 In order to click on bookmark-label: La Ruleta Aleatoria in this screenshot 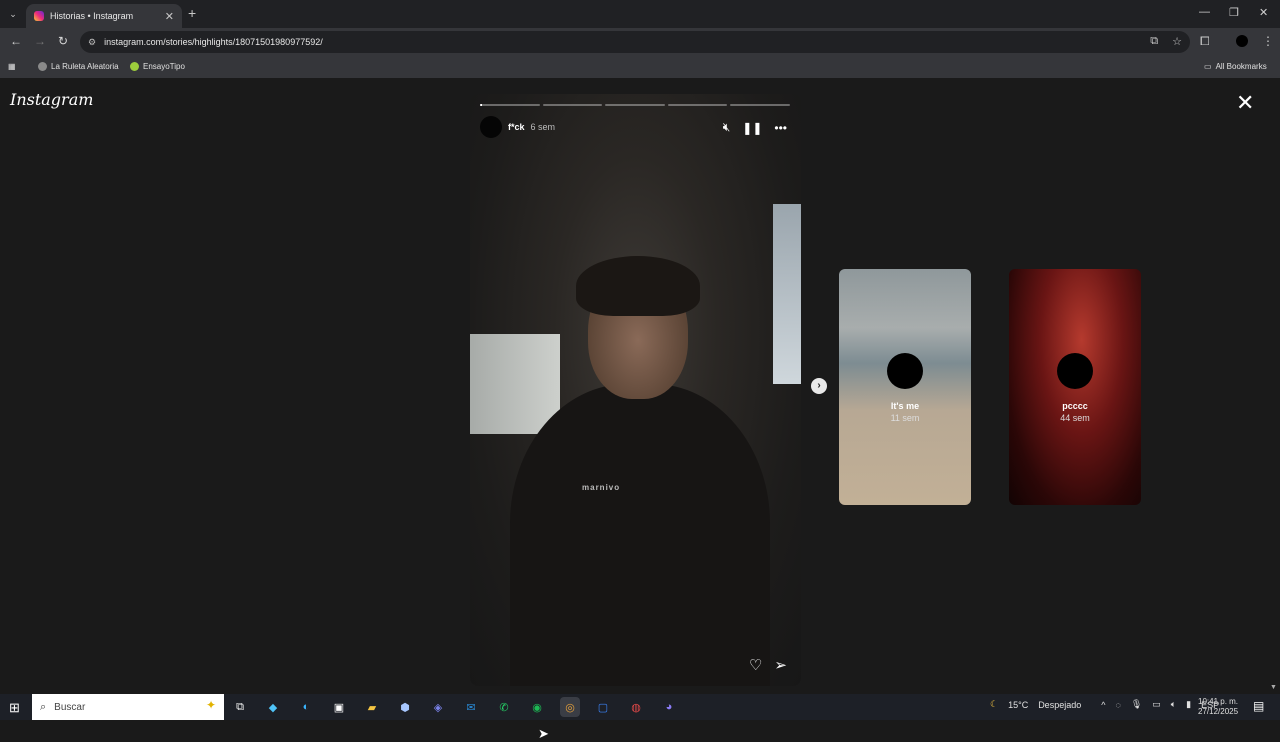, I will do `click(85, 66)`.